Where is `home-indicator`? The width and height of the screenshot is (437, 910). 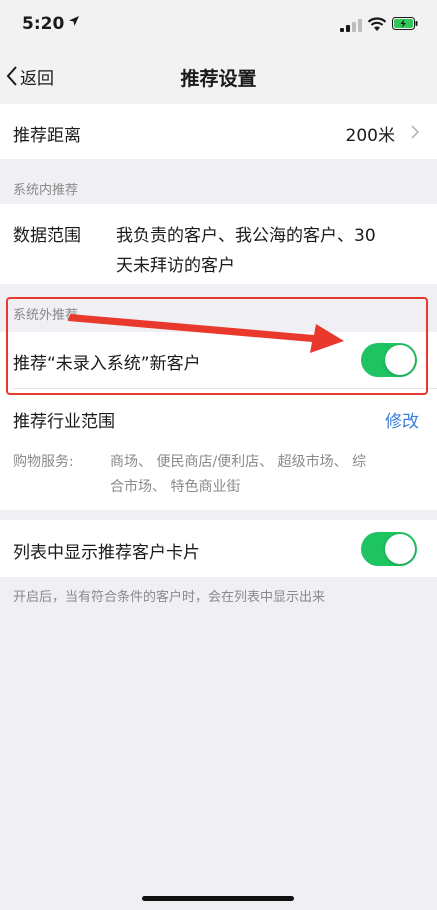
home-indicator is located at coordinates (218, 898).